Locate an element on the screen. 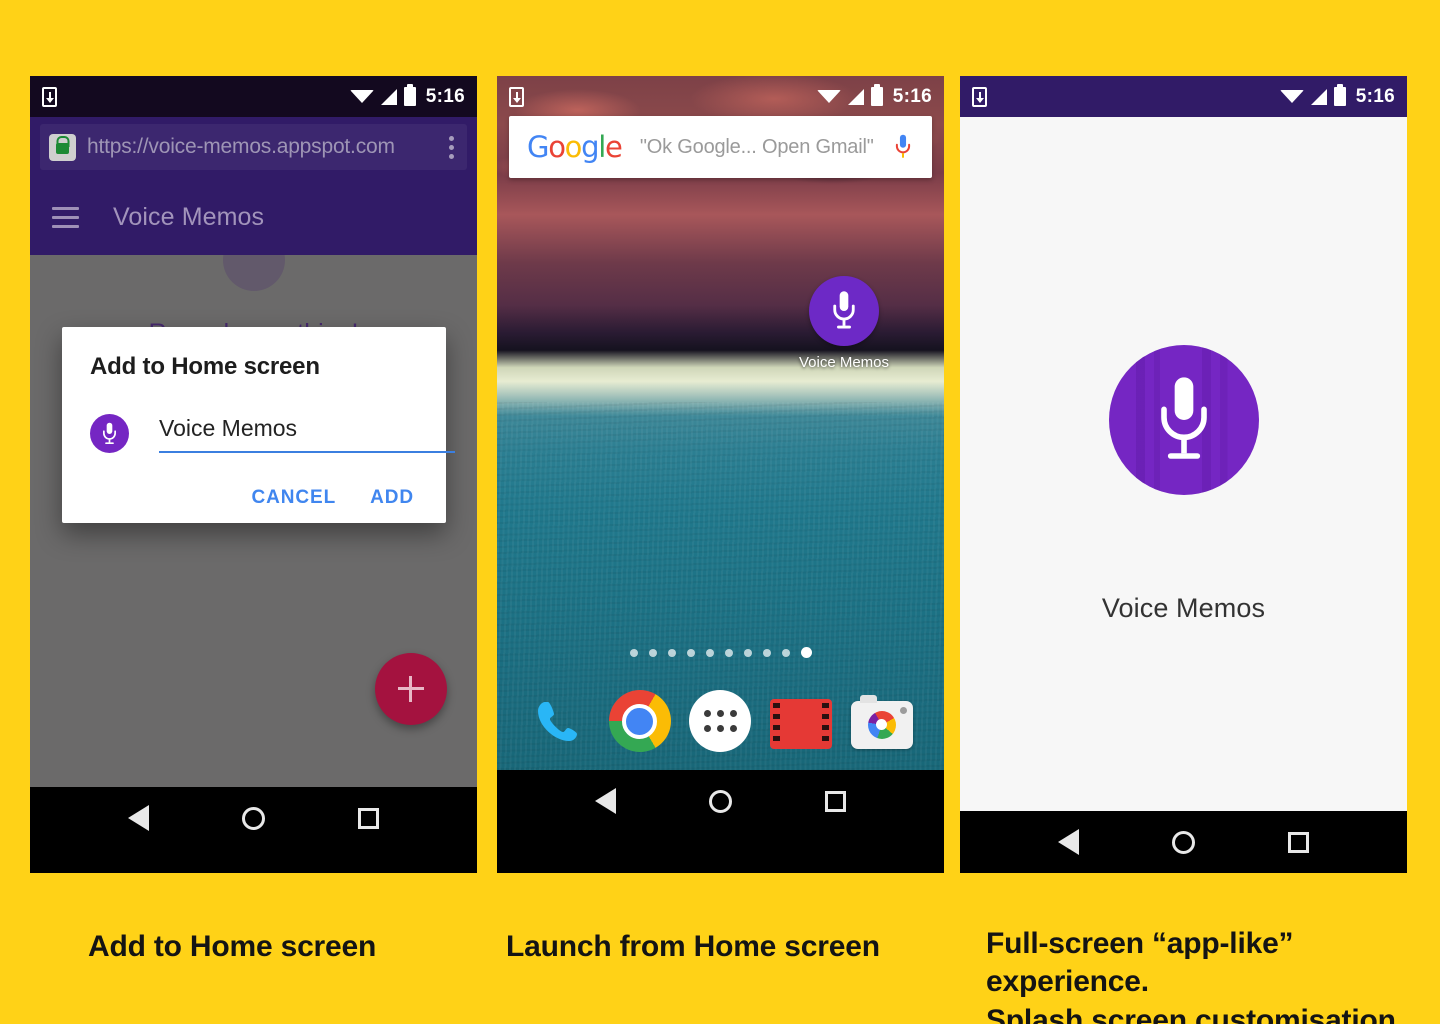 This screenshot has height=1024, width=1440. plus-icon is located at coordinates (411, 689).